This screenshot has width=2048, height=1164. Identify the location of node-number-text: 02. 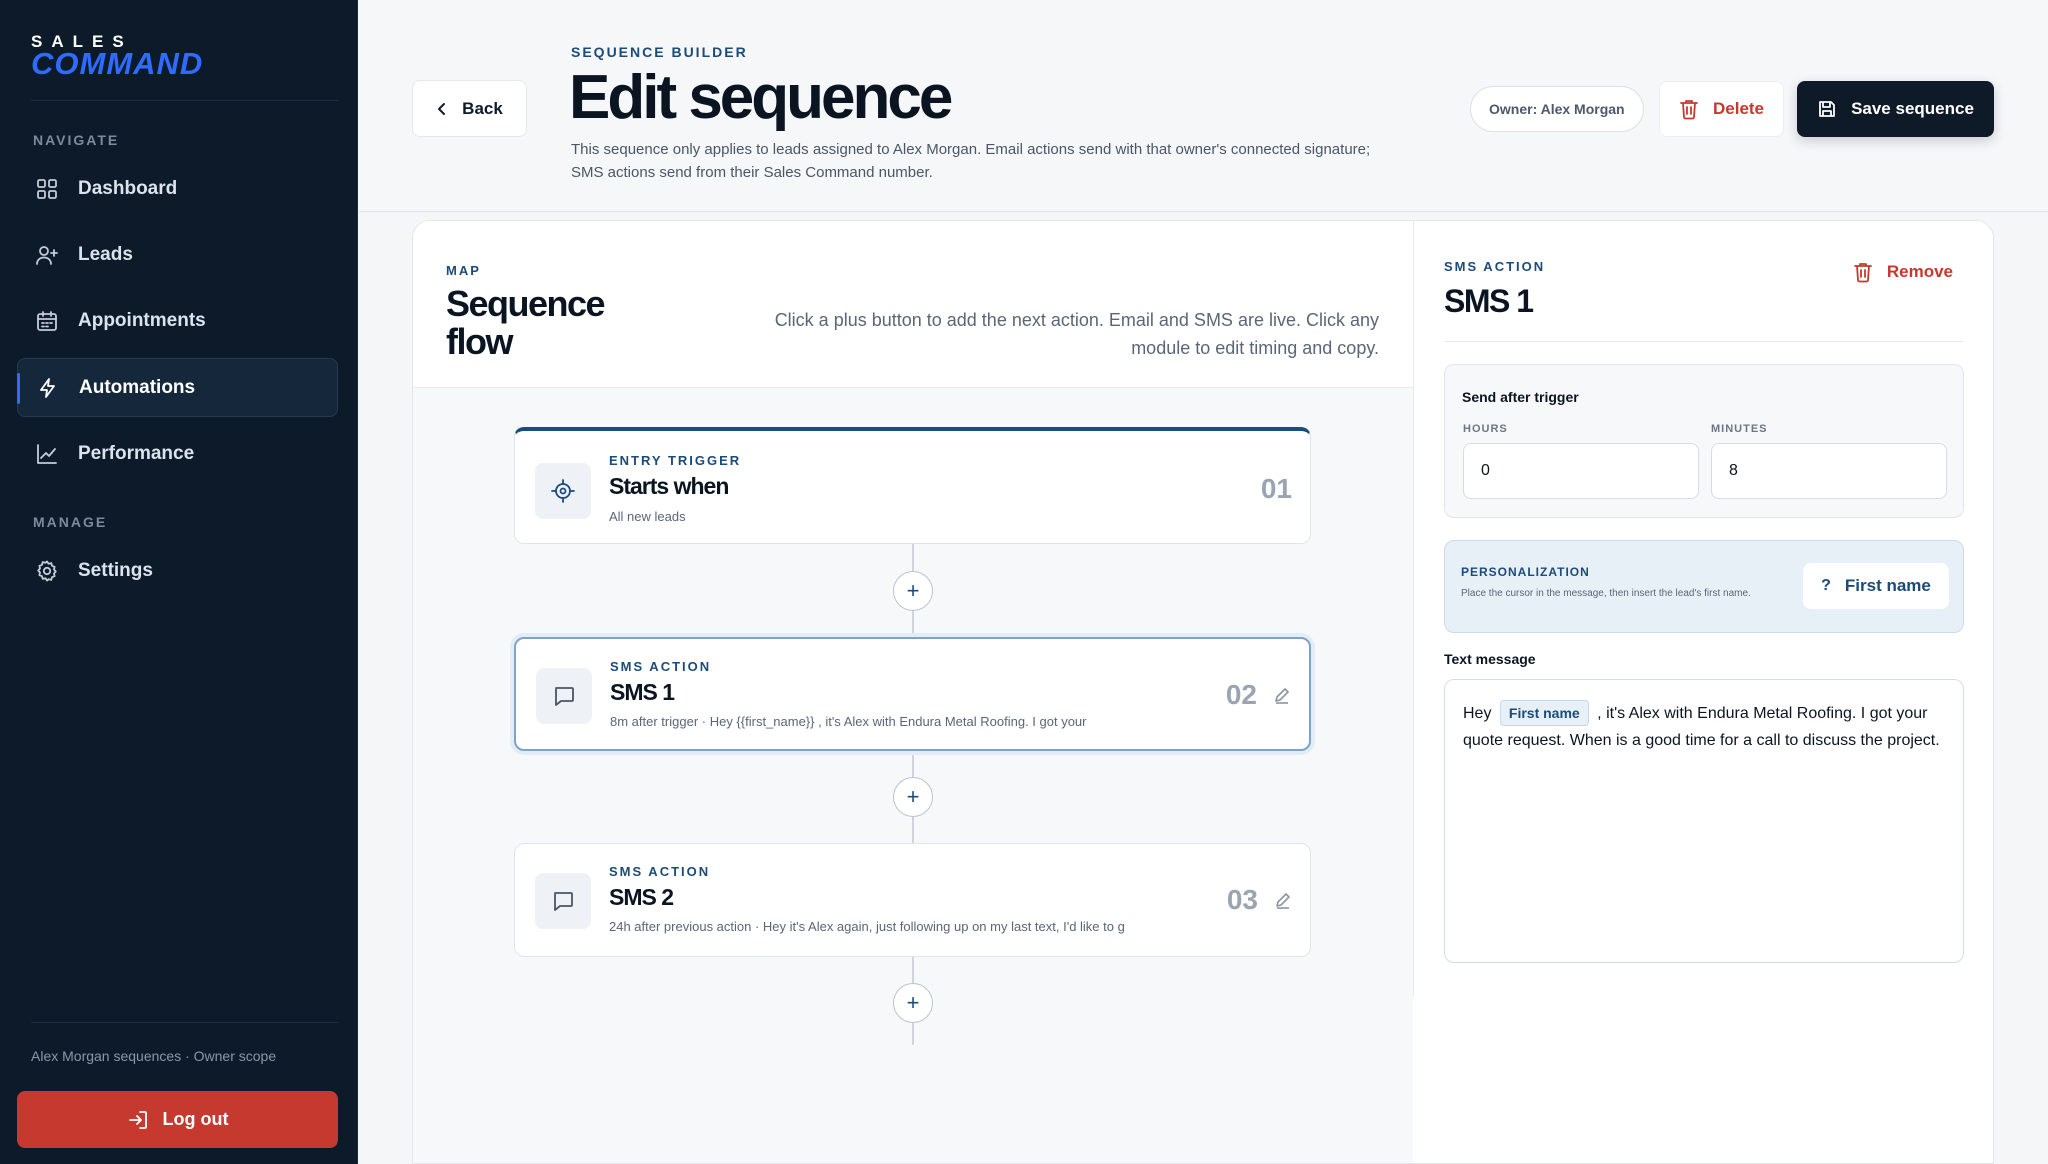
(1241, 694).